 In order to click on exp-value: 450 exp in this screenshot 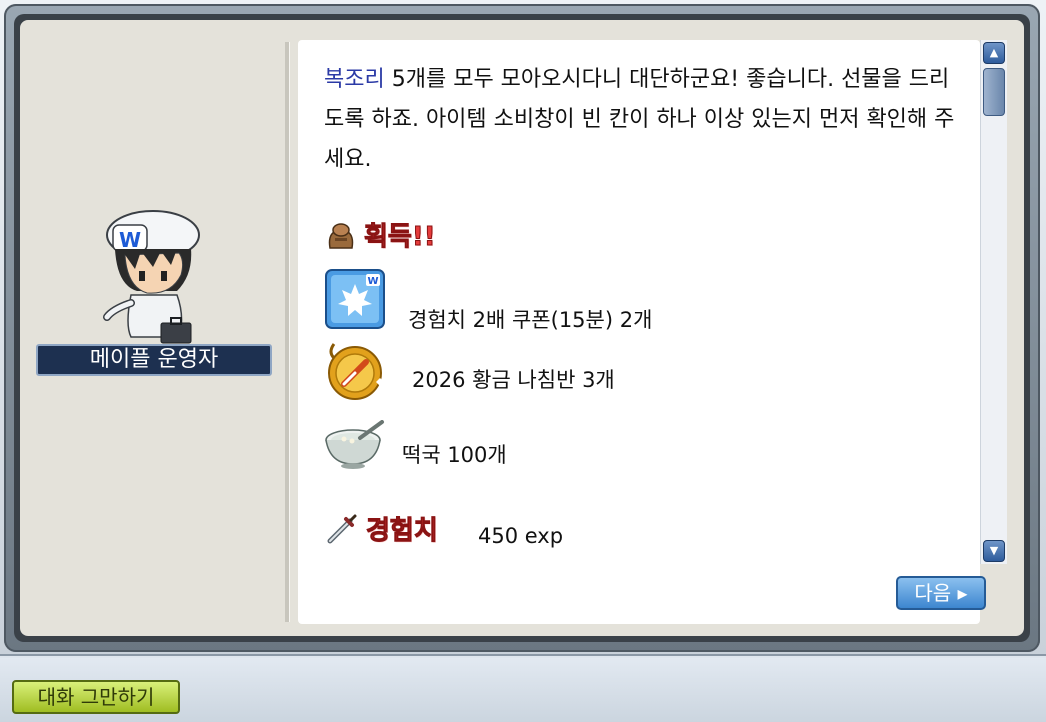, I will do `click(521, 536)`.